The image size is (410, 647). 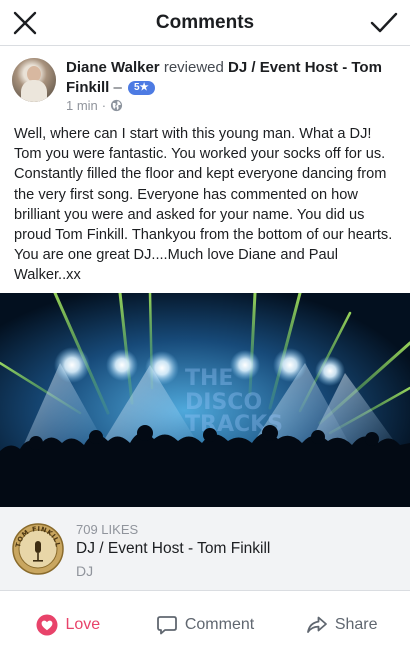 What do you see at coordinates (34, 80) in the screenshot?
I see `avatar` at bounding box center [34, 80].